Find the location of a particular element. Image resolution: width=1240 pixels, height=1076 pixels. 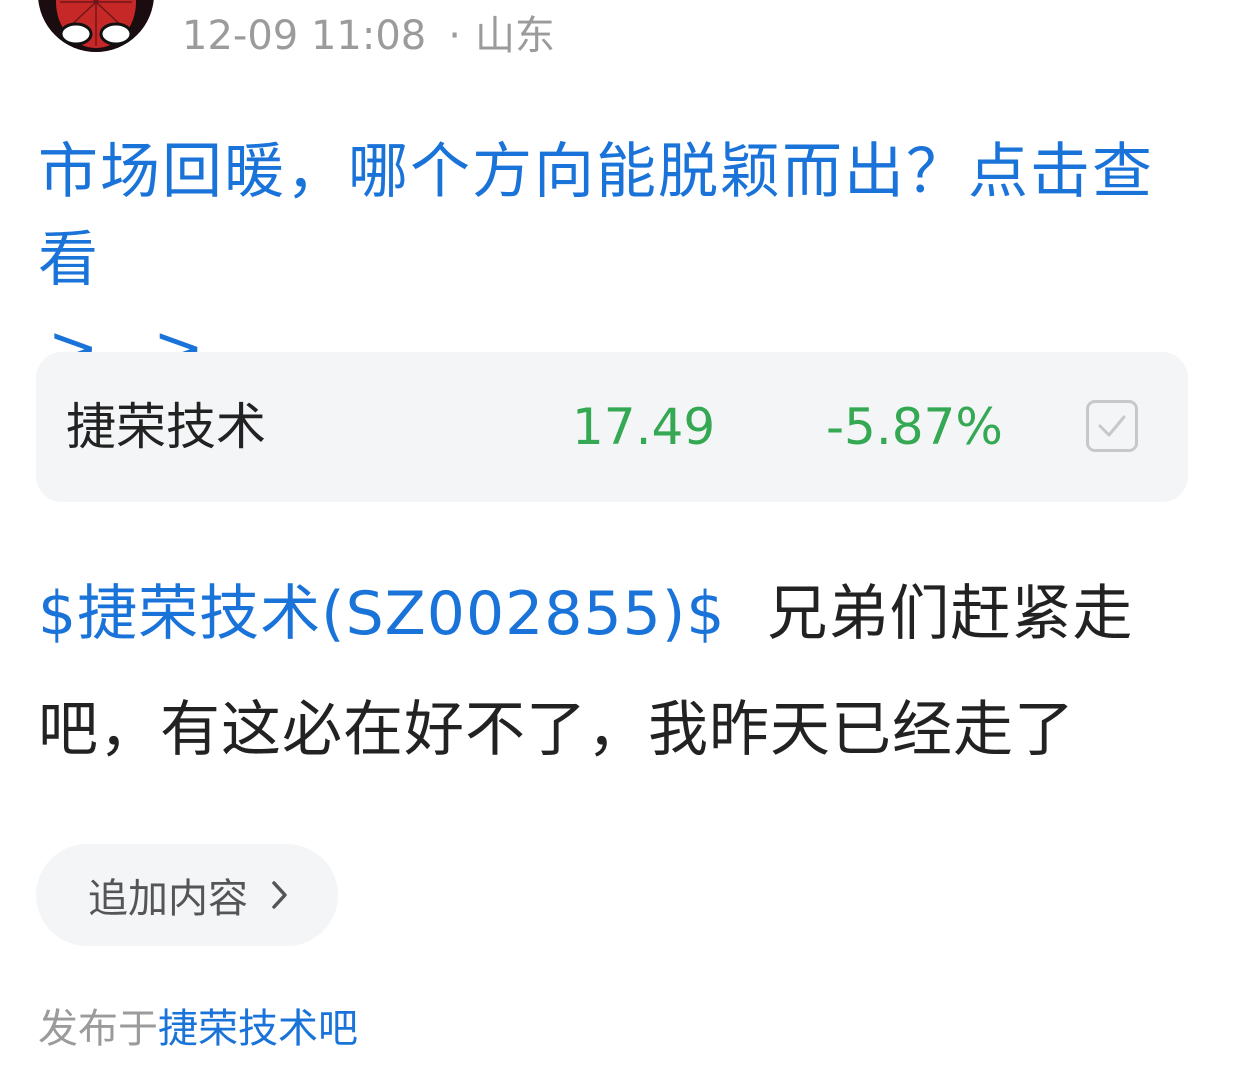

post-time: 12-09 11:08 is located at coordinates (304, 36).